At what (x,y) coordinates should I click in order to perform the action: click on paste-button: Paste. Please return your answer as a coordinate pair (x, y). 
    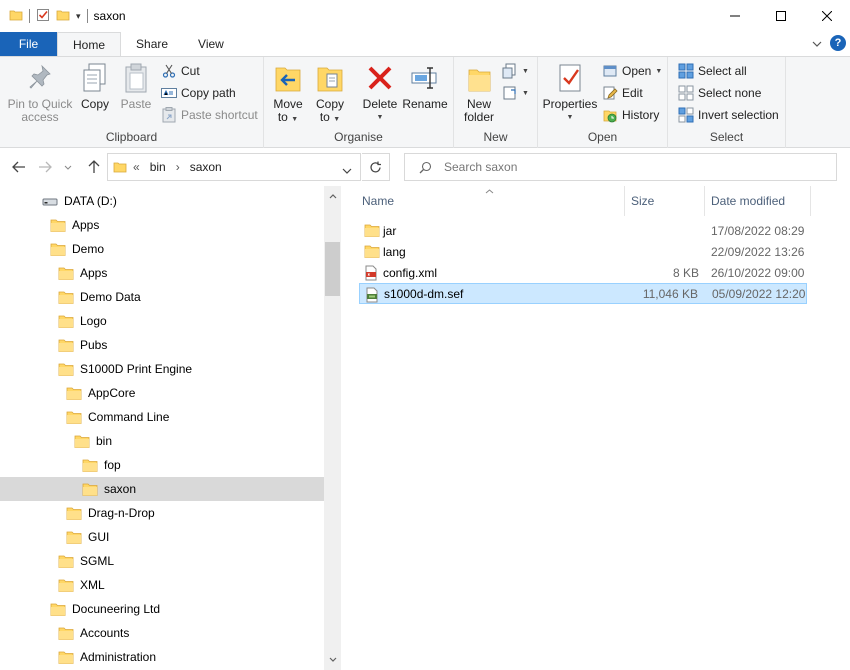
    Looking at the image, I should click on (136, 86).